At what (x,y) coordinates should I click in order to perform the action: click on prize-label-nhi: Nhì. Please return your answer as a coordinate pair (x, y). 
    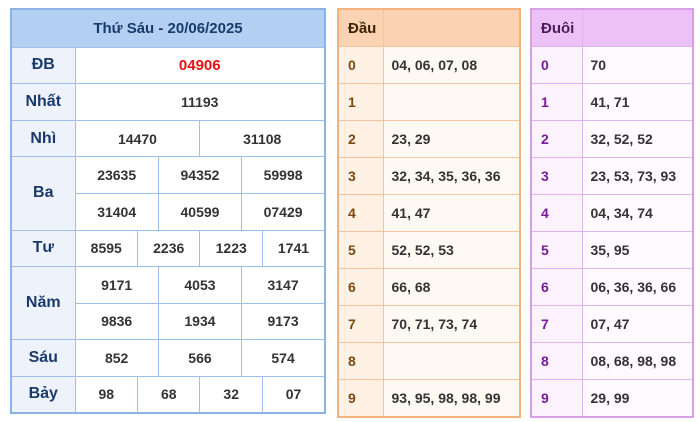
    Looking at the image, I should click on (43, 138).